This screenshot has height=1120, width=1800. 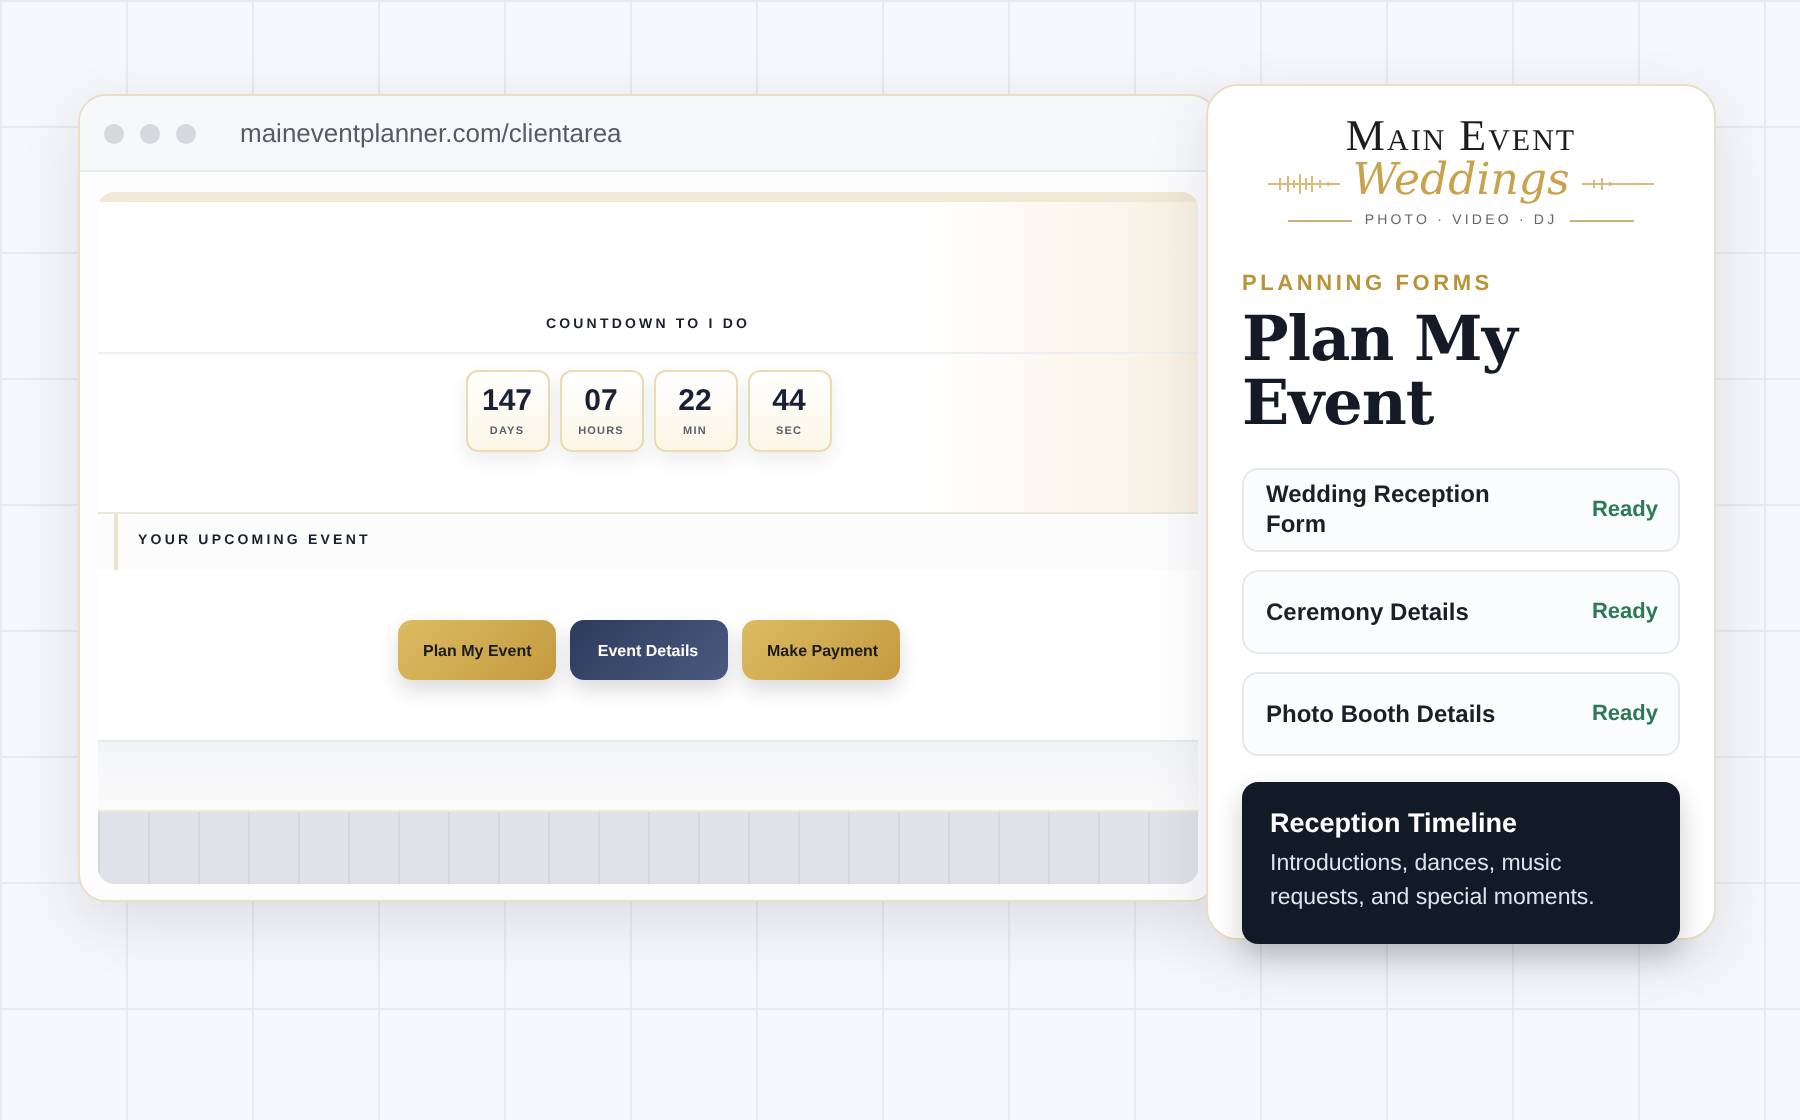 I want to click on action-button: Plan My Event, so click(x=476, y=650).